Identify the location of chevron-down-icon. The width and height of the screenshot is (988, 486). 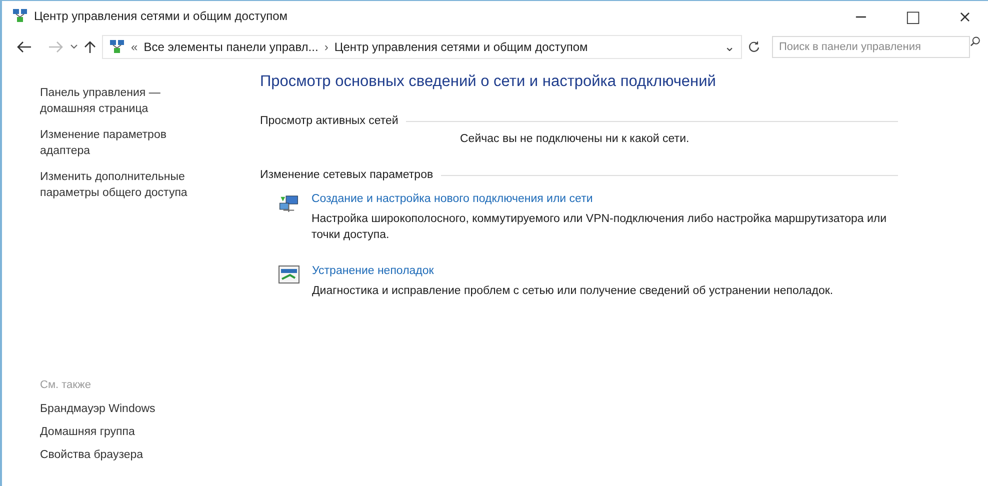
(74, 47).